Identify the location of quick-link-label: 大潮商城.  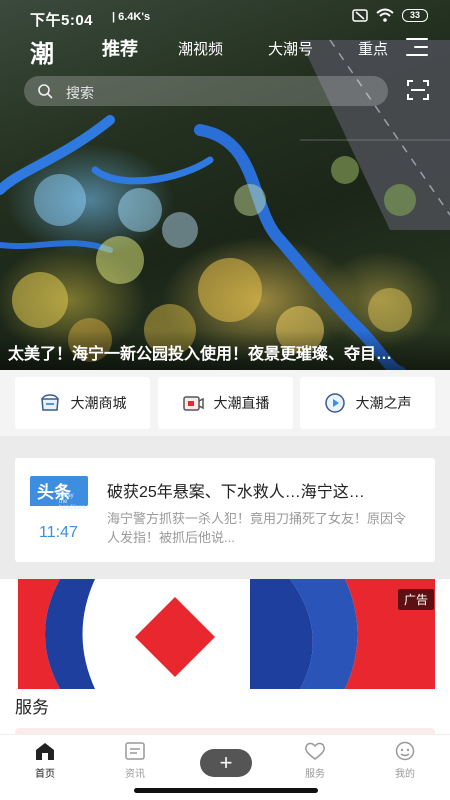
(98, 403).